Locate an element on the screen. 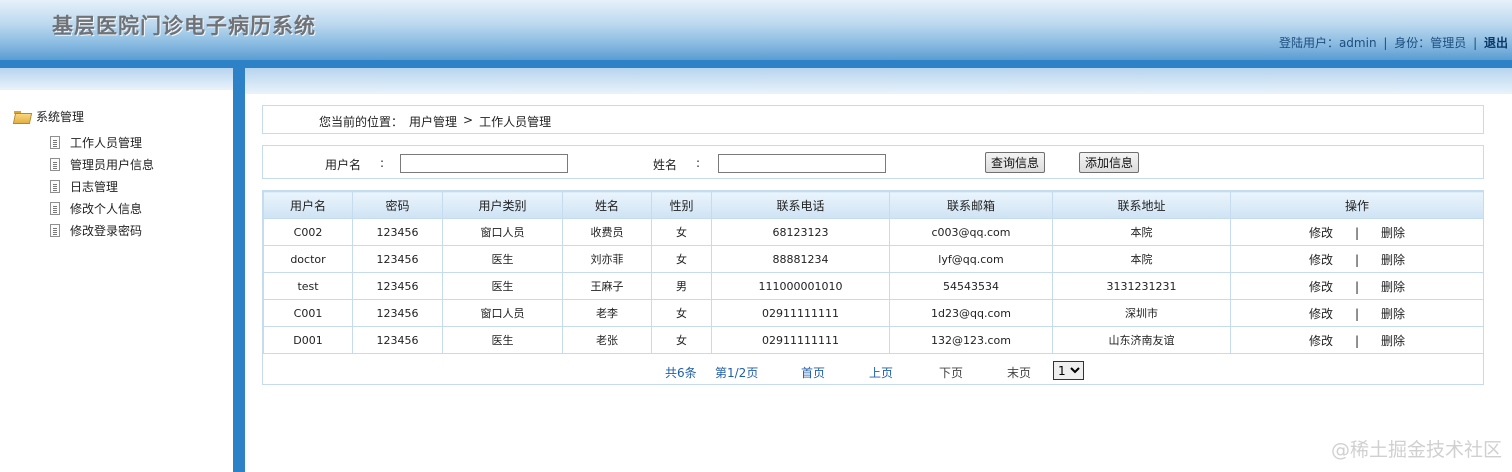  pager-first-link: 首页 is located at coordinates (813, 372).